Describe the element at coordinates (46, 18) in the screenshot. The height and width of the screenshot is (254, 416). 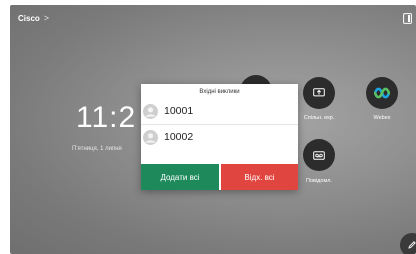
I see `chevron-right-icon: >` at that location.